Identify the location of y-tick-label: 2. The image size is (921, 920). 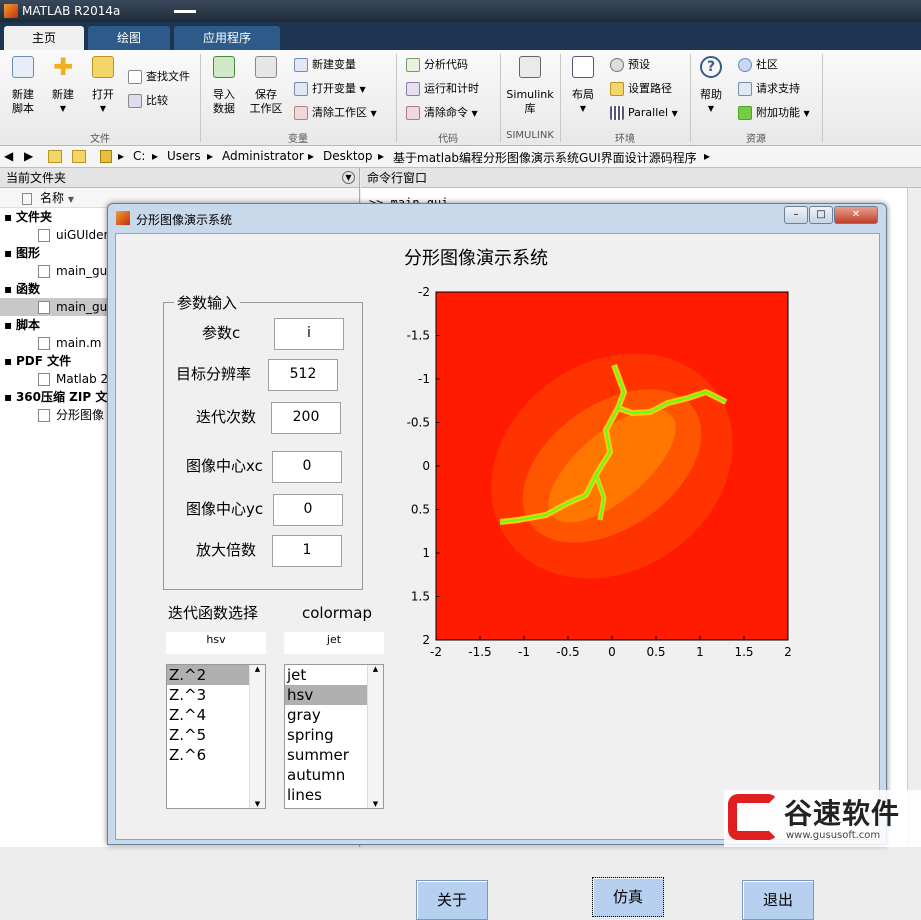
(426, 640).